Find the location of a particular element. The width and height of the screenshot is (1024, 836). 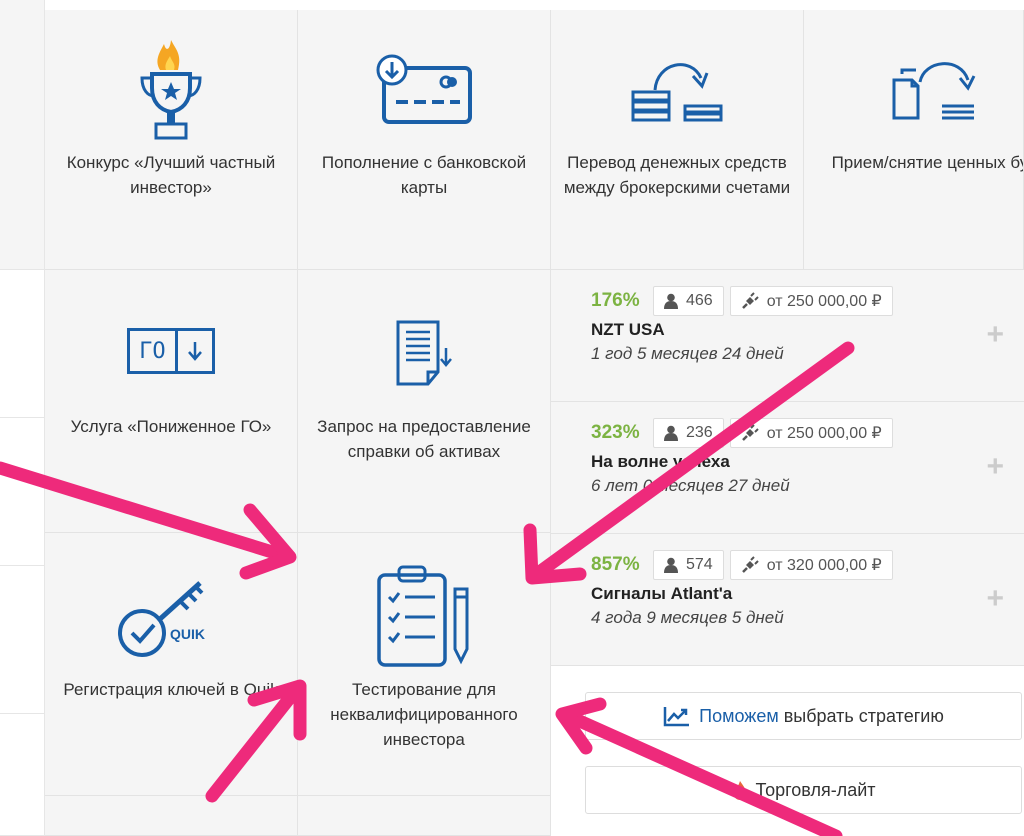

help-highlight: Поможем is located at coordinates (739, 715).